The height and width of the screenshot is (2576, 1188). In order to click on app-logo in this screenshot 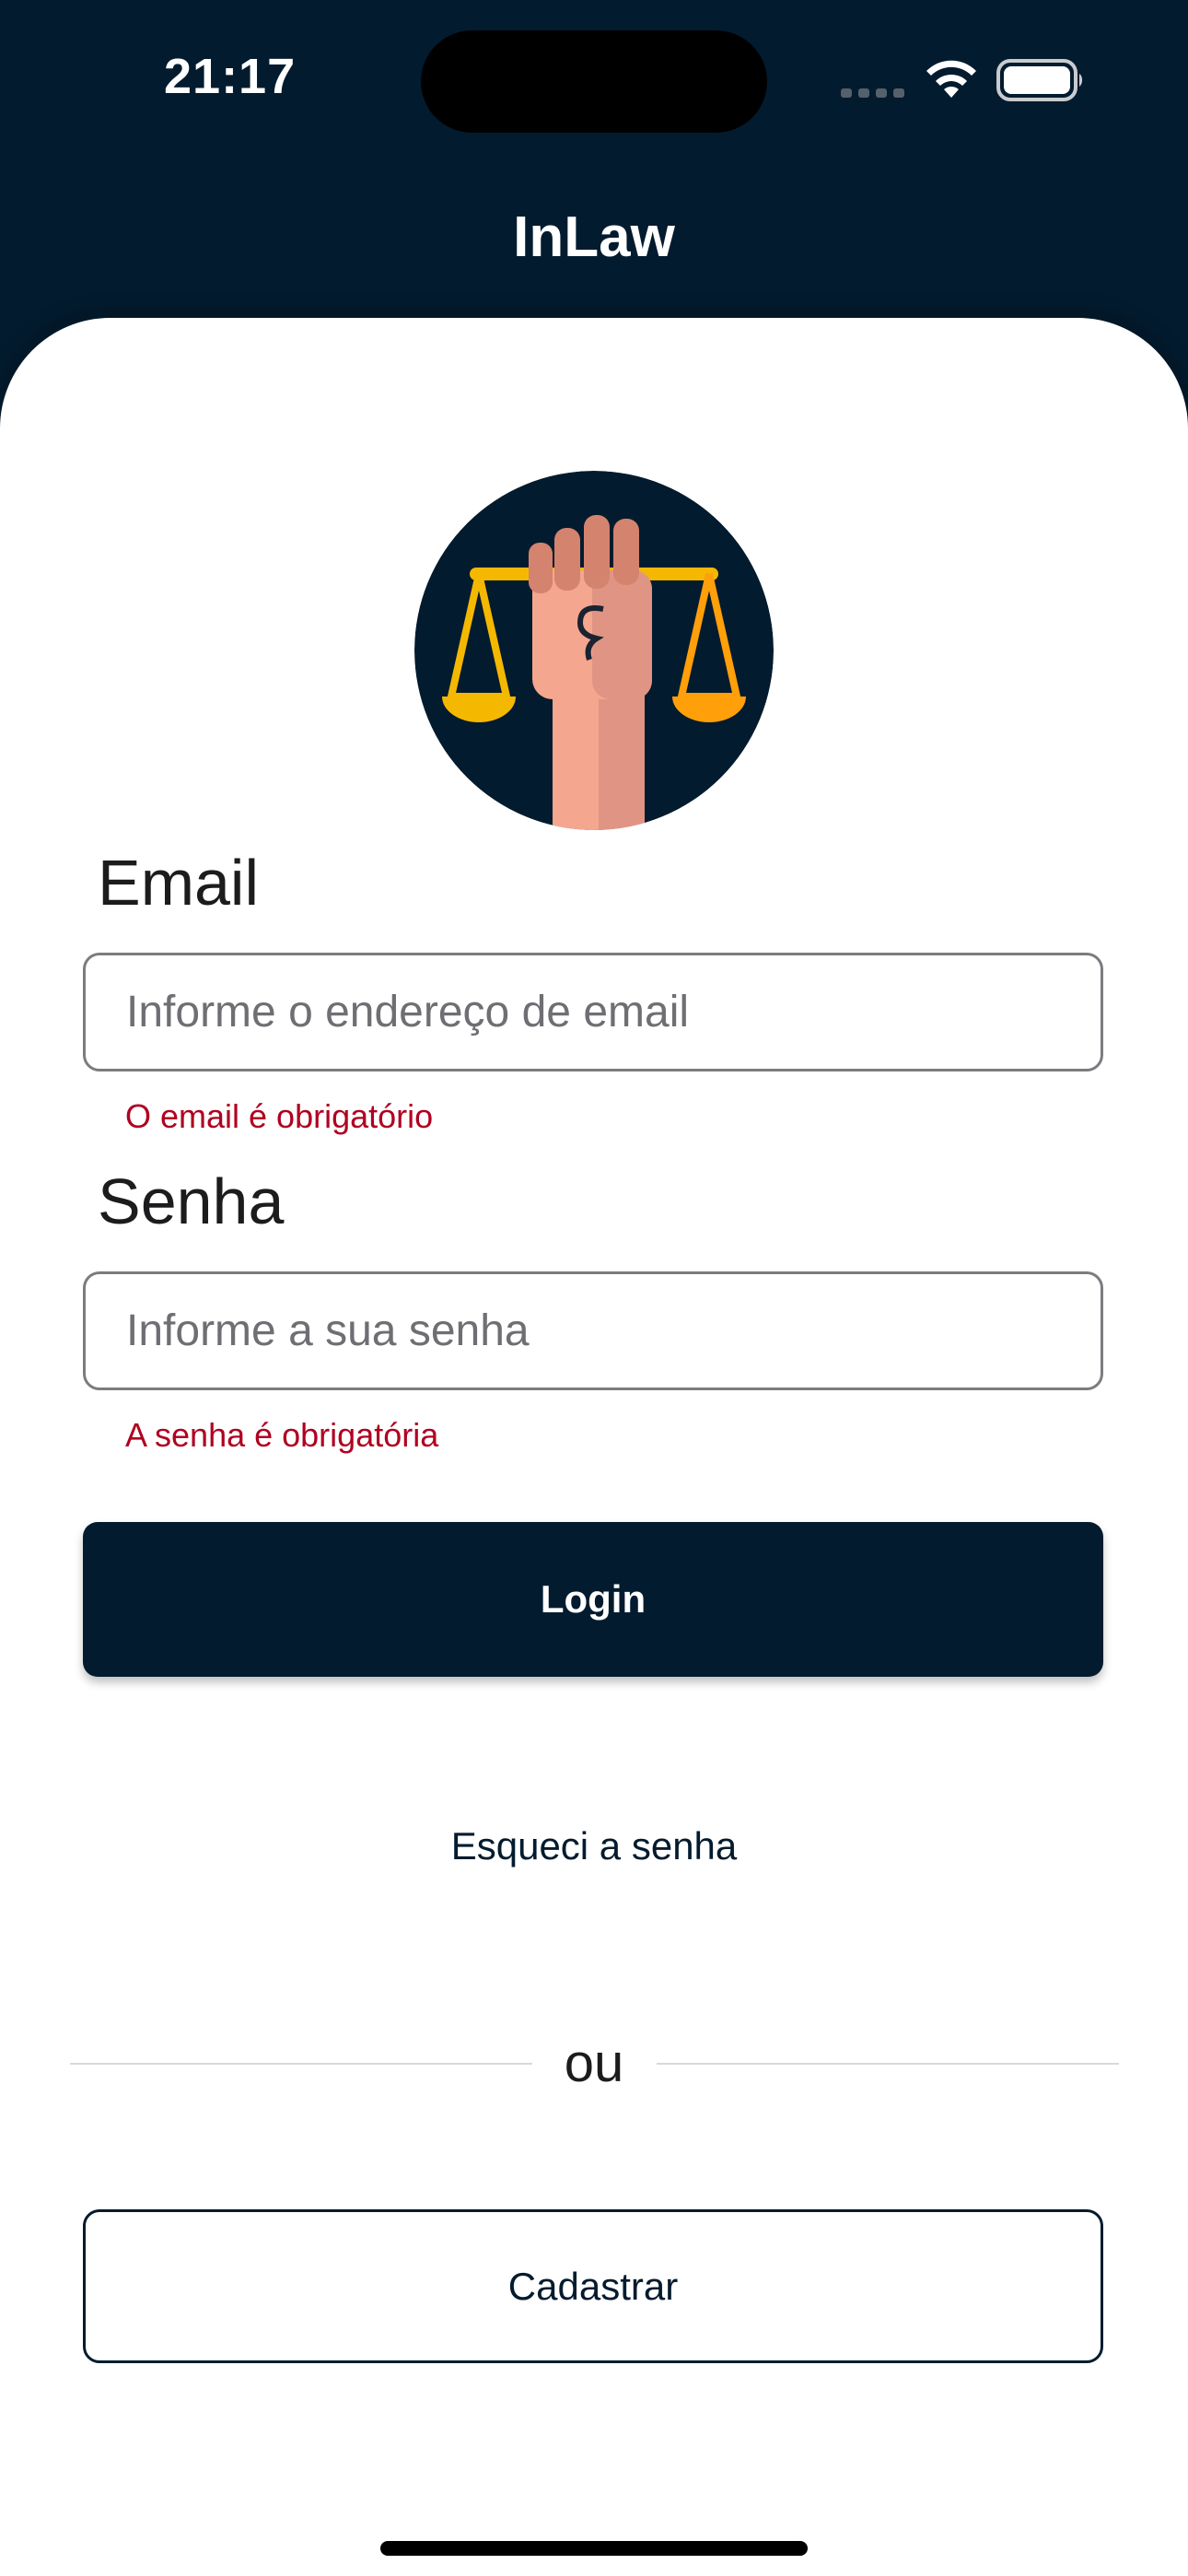, I will do `click(594, 650)`.